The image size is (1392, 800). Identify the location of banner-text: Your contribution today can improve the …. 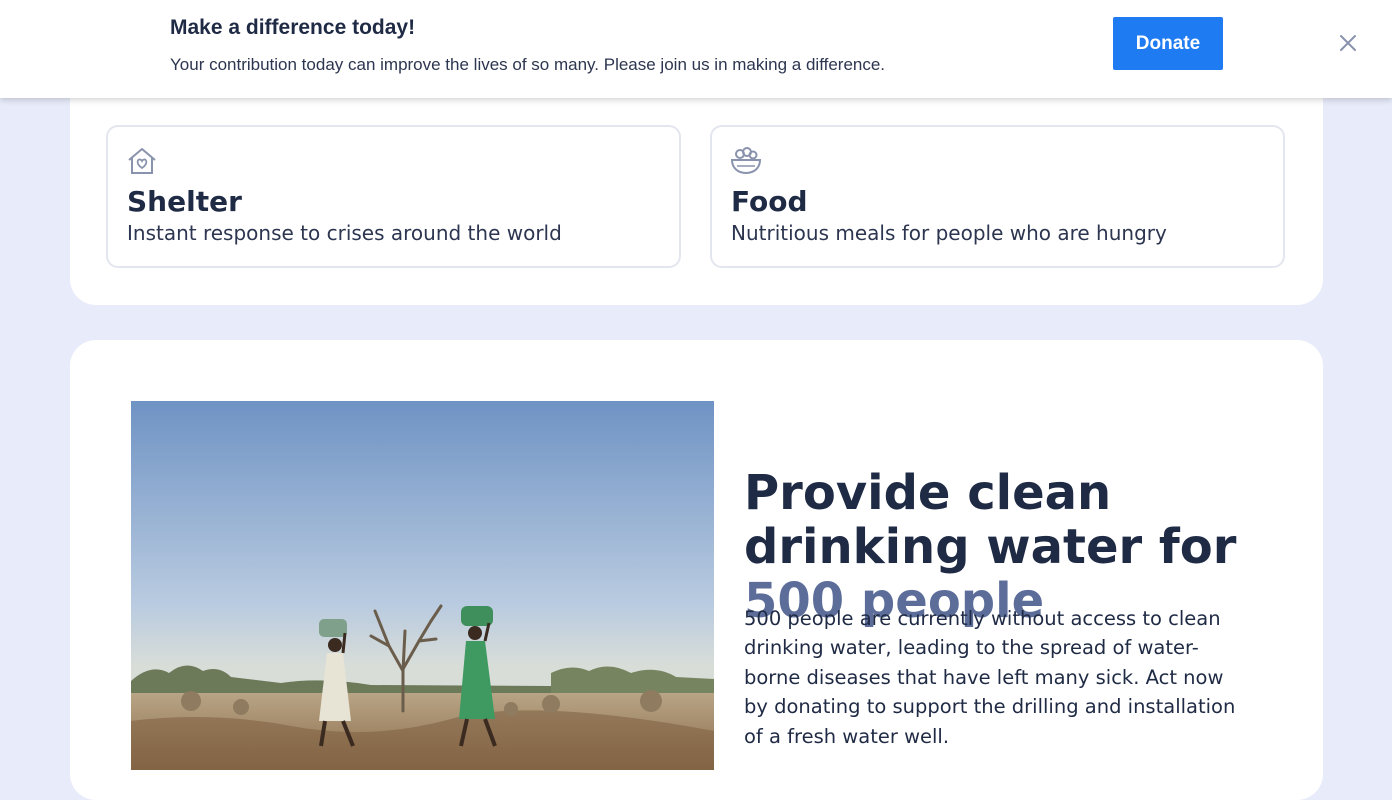
(528, 64).